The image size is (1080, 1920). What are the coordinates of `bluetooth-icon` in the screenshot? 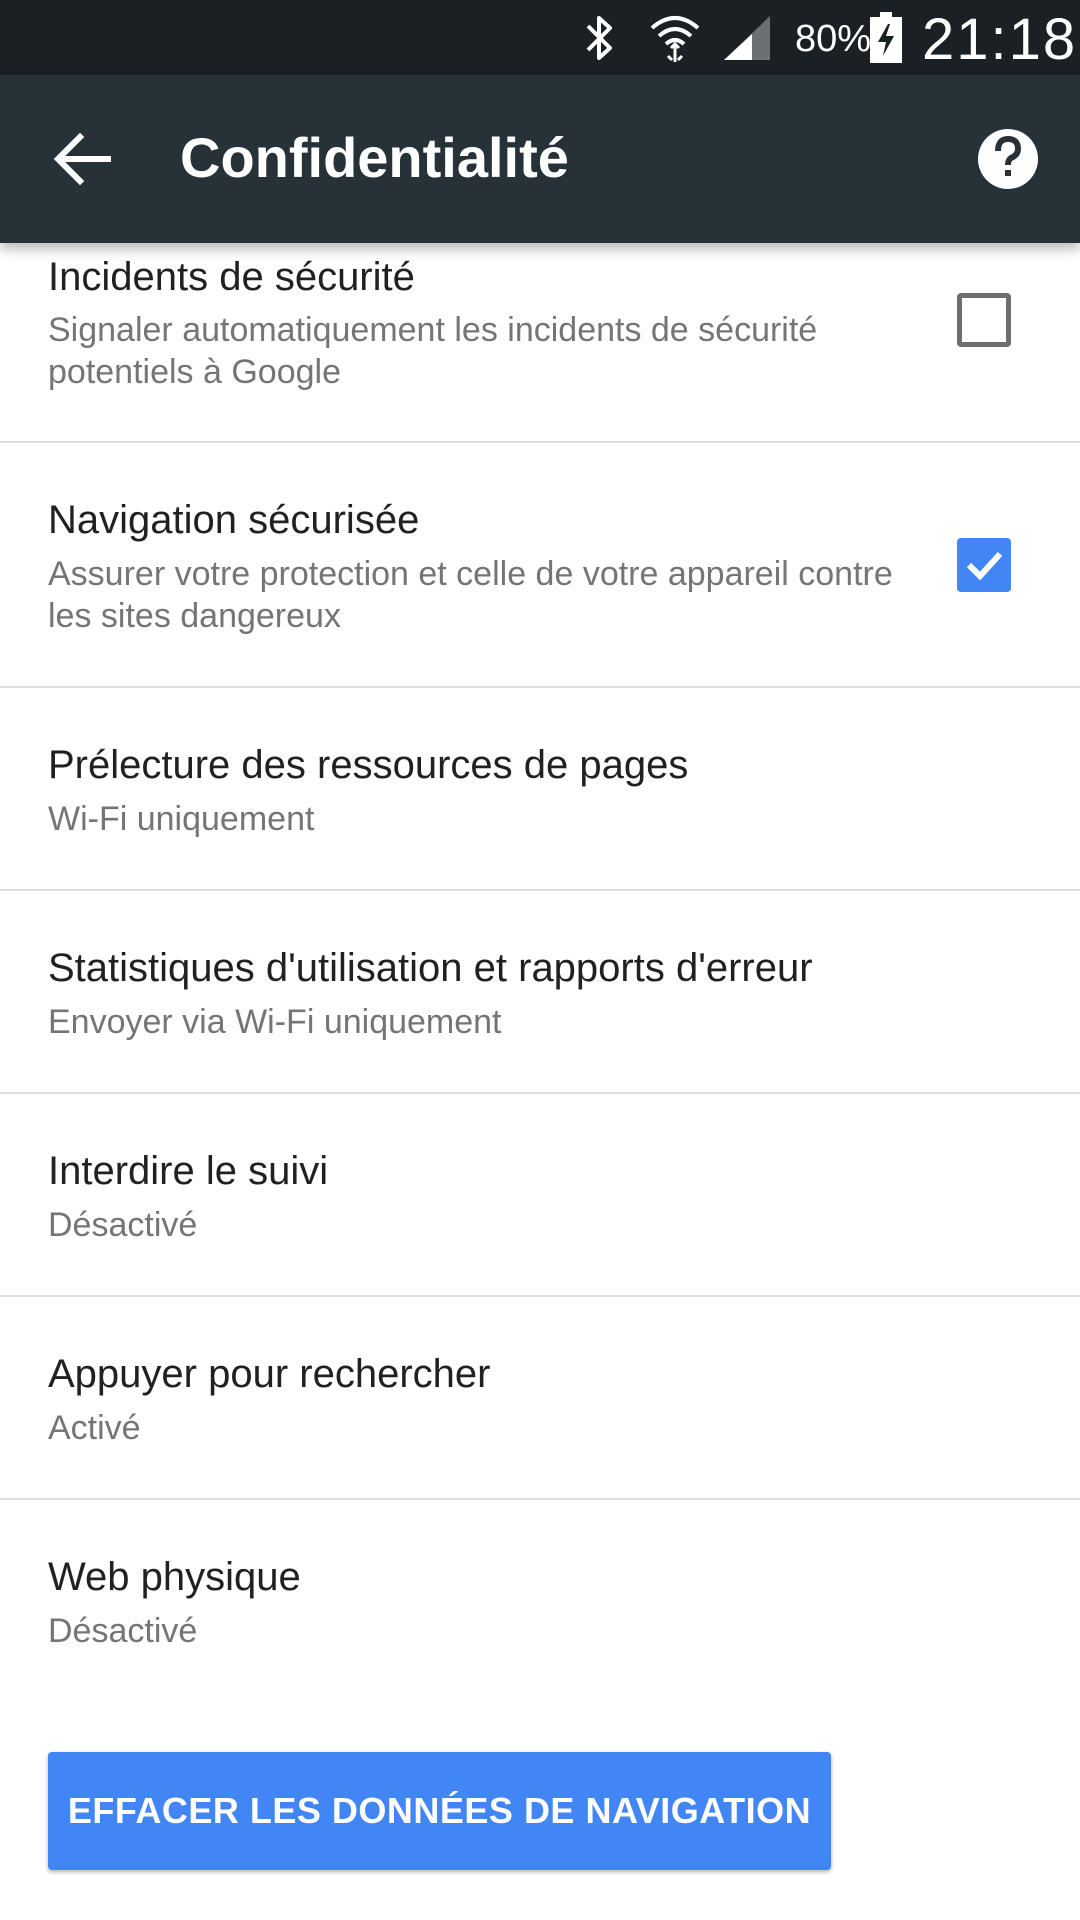 It's located at (599, 38).